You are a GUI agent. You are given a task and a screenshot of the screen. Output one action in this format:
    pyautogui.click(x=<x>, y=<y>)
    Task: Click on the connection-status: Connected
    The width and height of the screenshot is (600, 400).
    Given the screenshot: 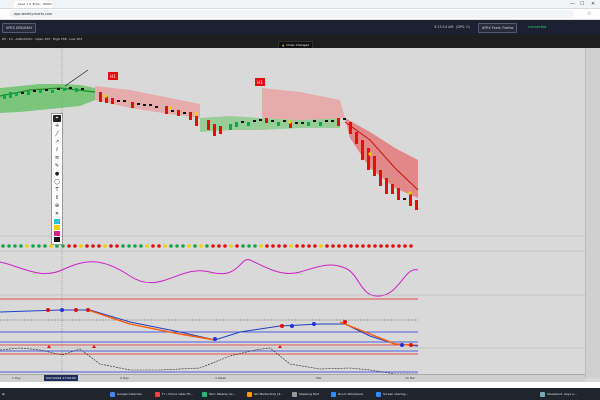 What is the action you would take?
    pyautogui.click(x=537, y=27)
    